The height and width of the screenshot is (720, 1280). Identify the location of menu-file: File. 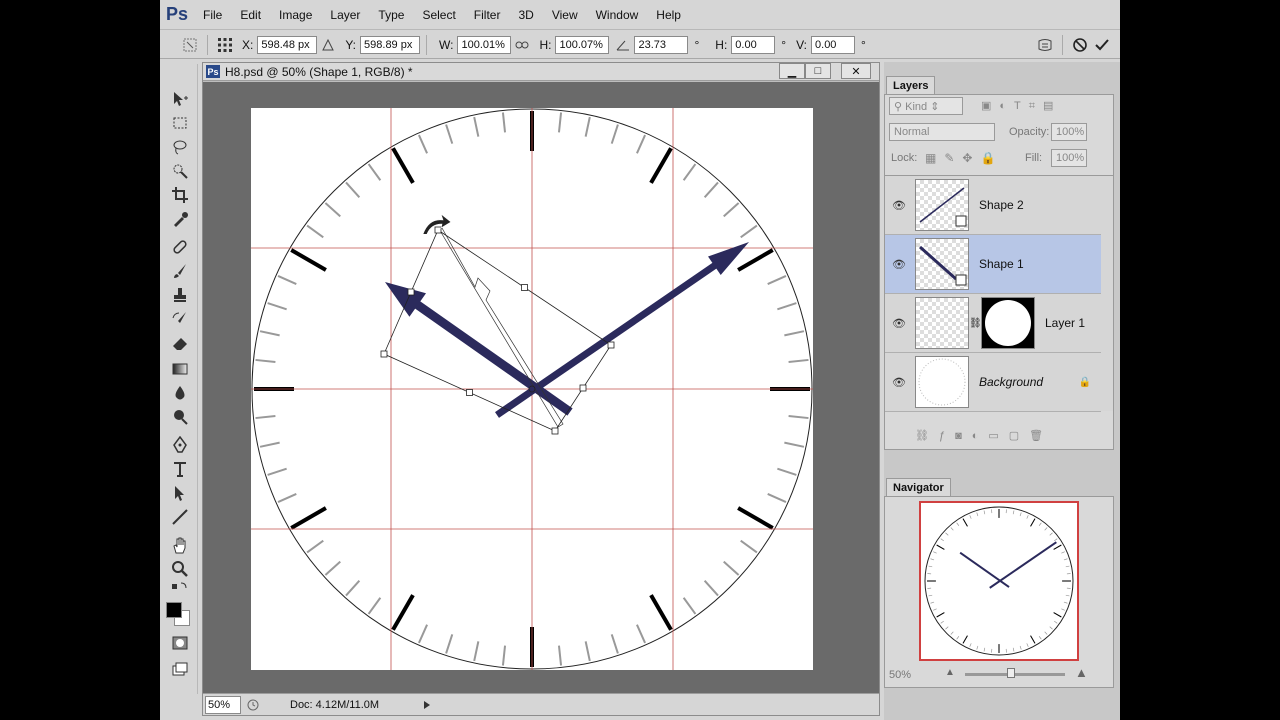
(212, 15).